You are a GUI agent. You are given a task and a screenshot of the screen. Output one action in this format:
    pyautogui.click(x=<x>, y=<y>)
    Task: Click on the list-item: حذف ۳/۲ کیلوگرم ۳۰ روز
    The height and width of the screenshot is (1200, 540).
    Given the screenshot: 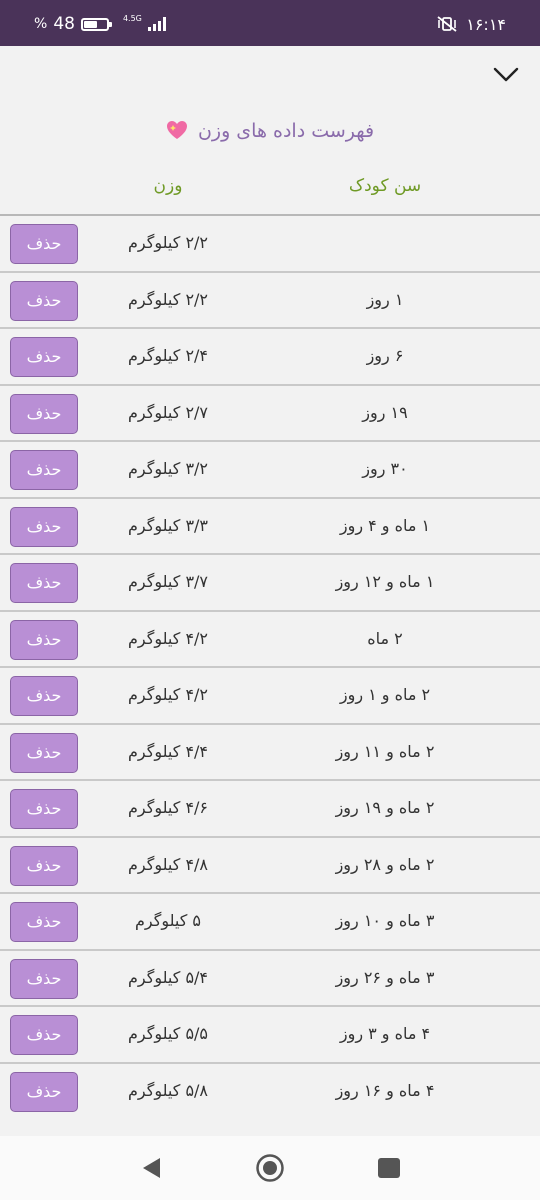 What is the action you would take?
    pyautogui.click(x=270, y=468)
    